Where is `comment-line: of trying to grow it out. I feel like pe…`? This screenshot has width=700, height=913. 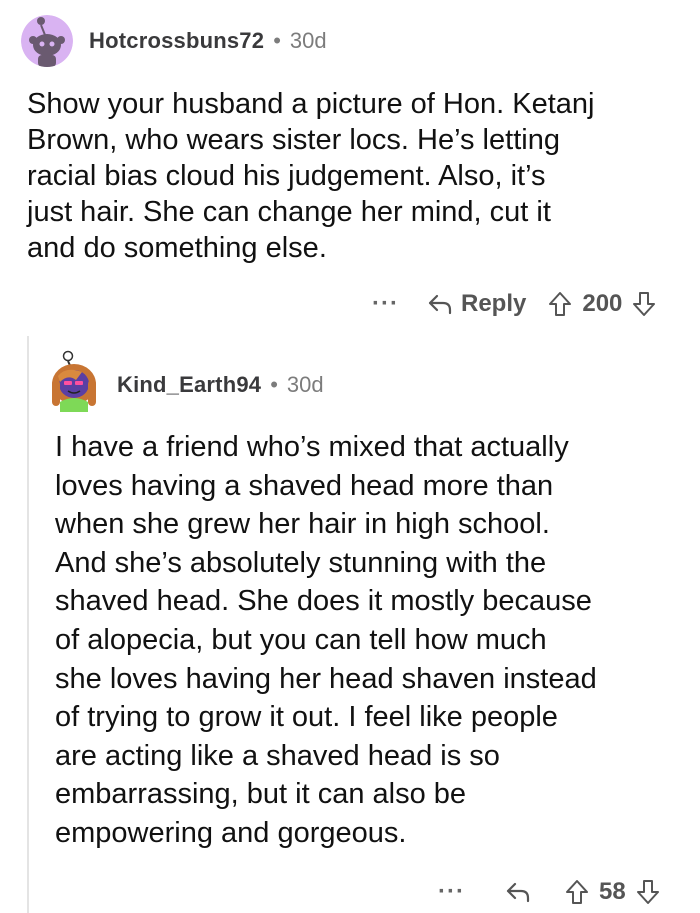 comment-line: of trying to grow it out. I feel like pe… is located at coordinates (306, 717).